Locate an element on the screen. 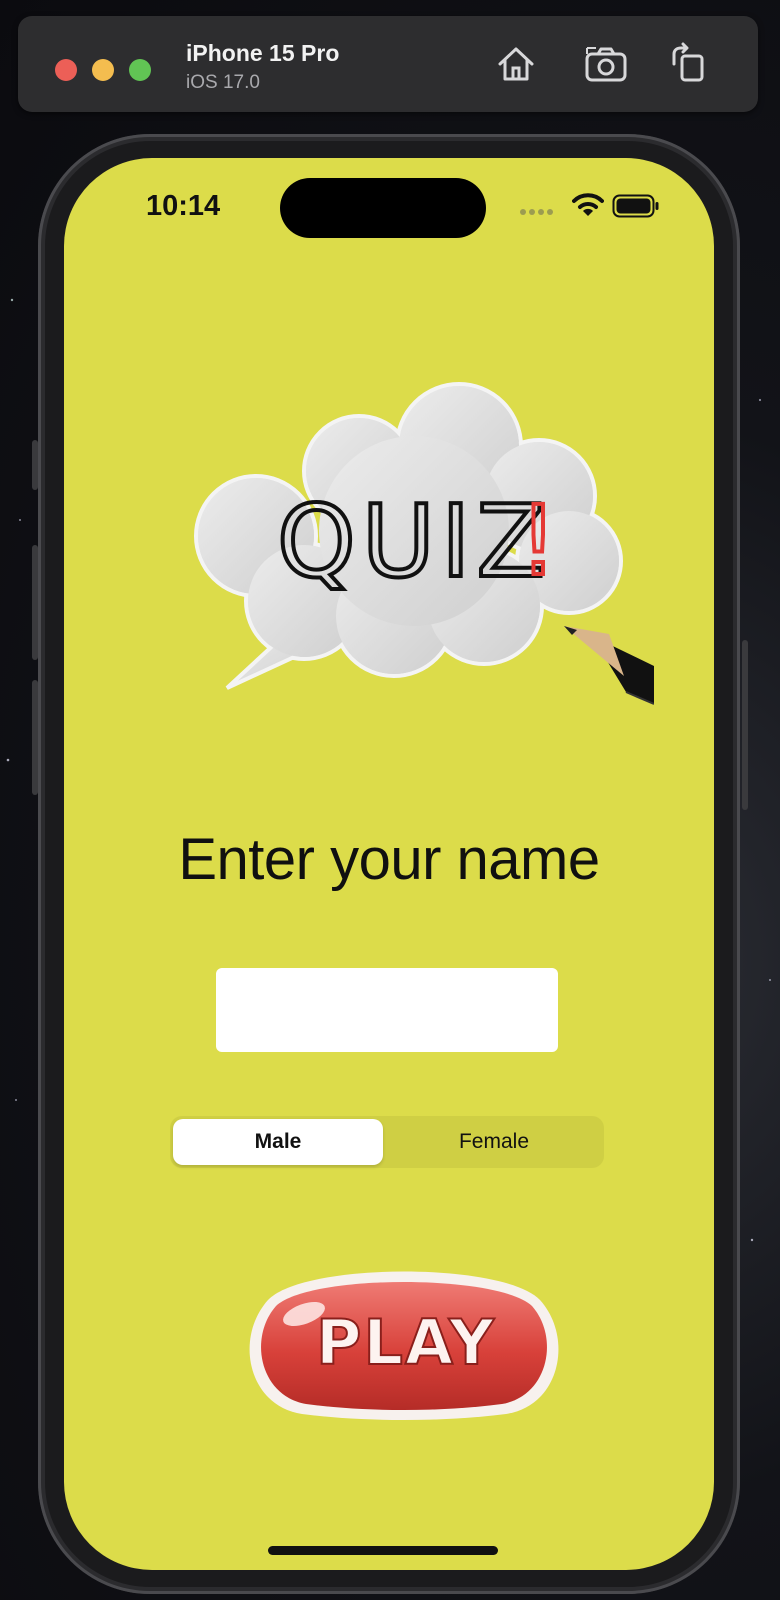 The width and height of the screenshot is (780, 1600). name-prompt-label: Enter your name is located at coordinates (389, 859).